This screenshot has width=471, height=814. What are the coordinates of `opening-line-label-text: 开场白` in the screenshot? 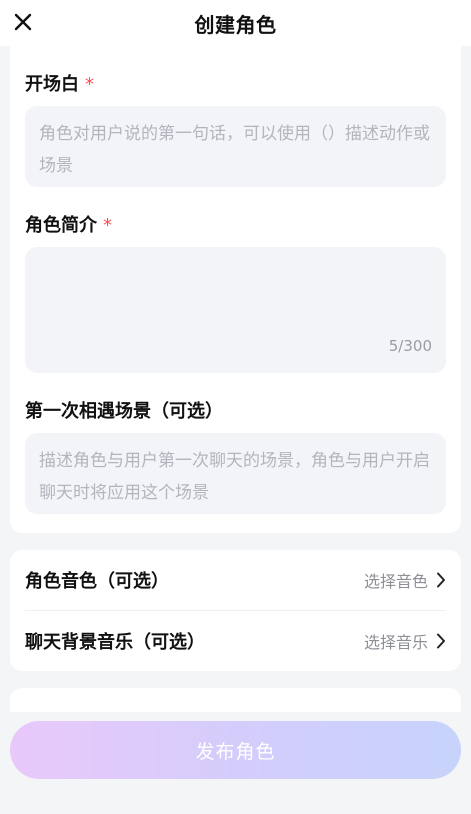 It's located at (52, 84).